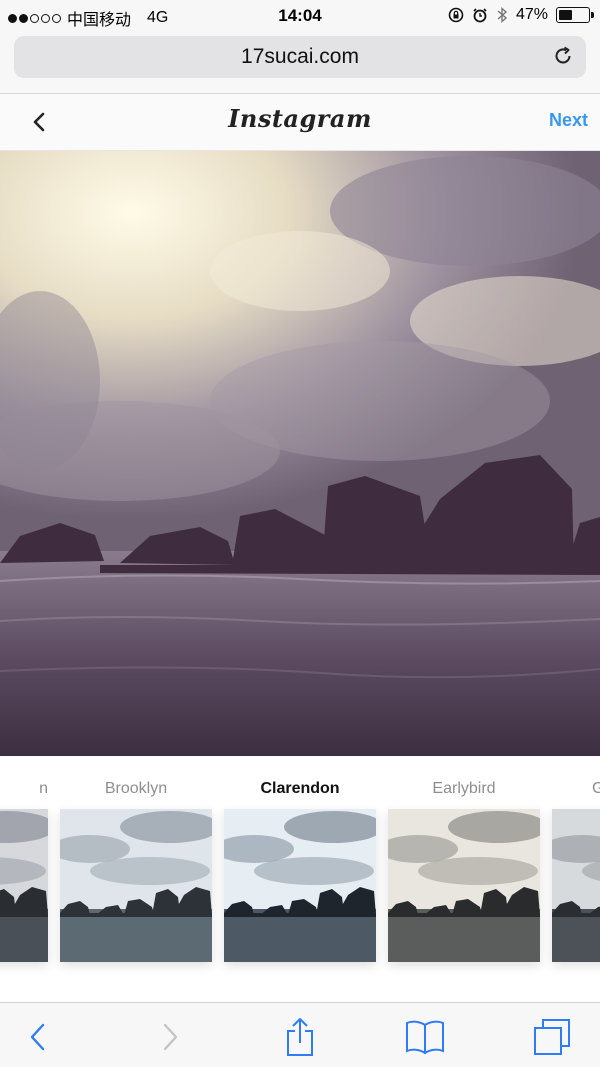  Describe the element at coordinates (480, 15) in the screenshot. I see `alarm-clock-icon` at that location.